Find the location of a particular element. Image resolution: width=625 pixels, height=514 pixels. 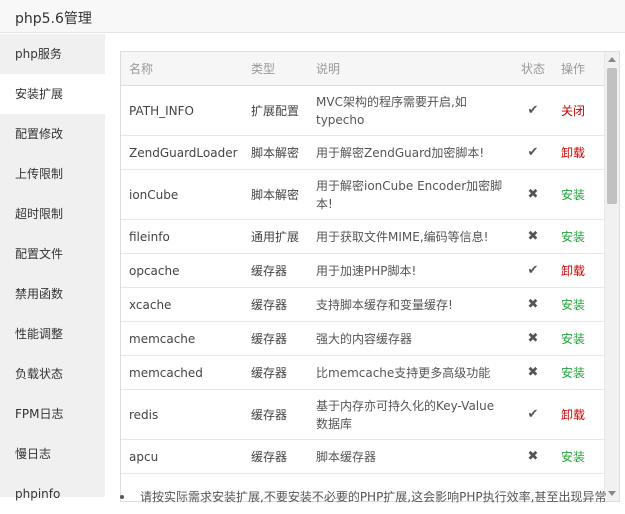

extension-desc: 强大的内容缓存器 is located at coordinates (410, 338).